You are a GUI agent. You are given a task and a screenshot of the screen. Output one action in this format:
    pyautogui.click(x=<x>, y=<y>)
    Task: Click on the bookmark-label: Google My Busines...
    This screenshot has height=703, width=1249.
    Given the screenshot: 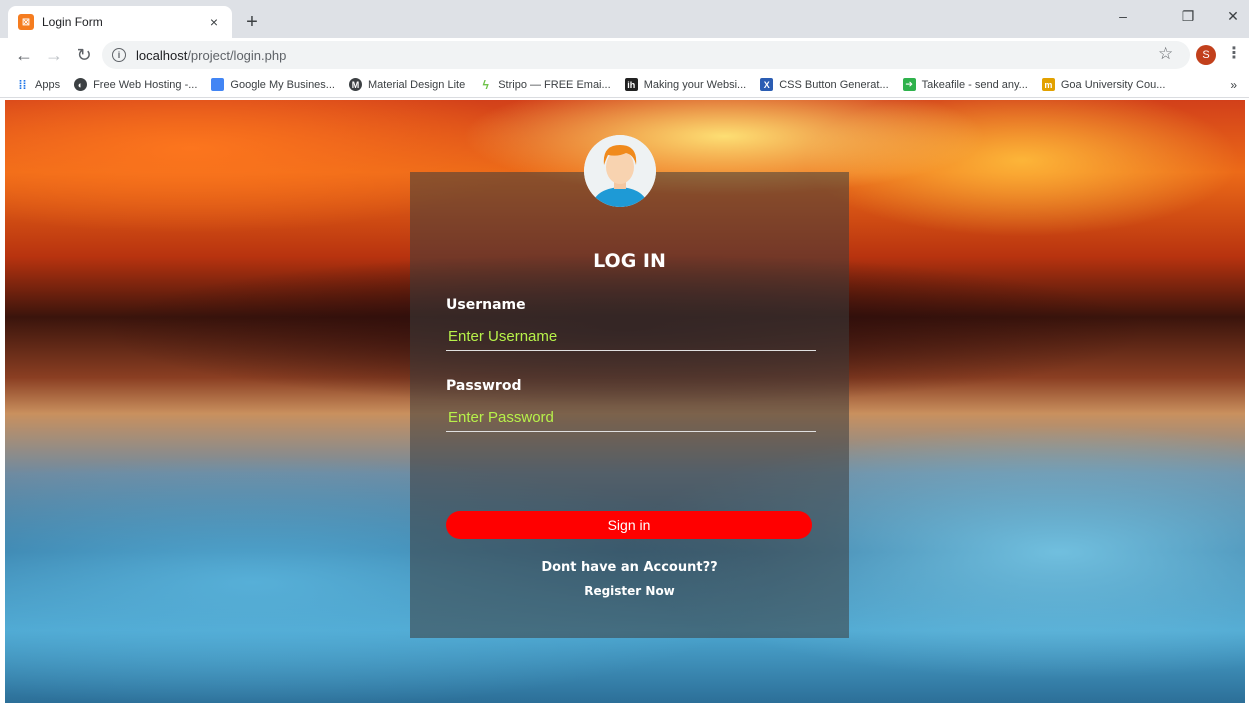 What is the action you would take?
    pyautogui.click(x=282, y=84)
    